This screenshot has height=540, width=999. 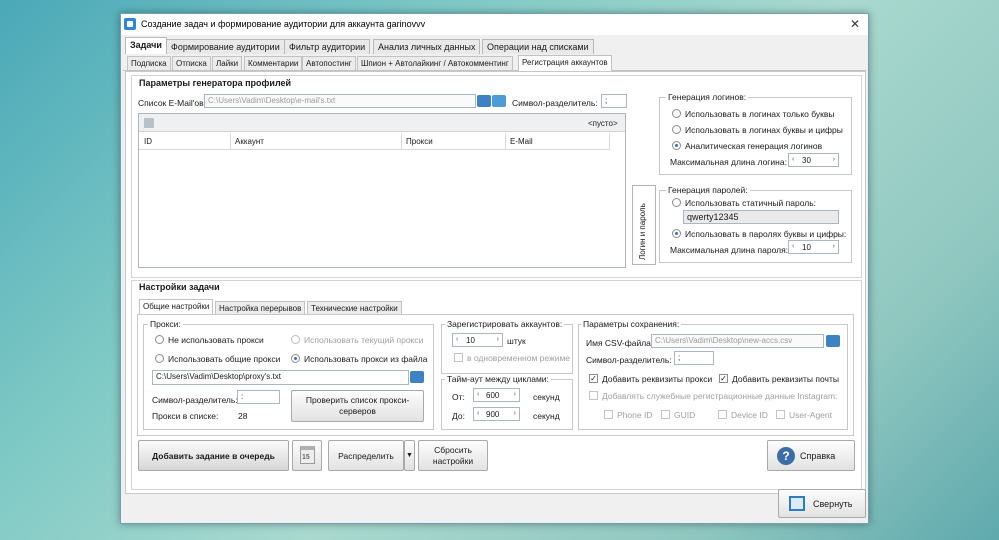 I want to click on subtab-likes: Лайки, so click(x=227, y=63).